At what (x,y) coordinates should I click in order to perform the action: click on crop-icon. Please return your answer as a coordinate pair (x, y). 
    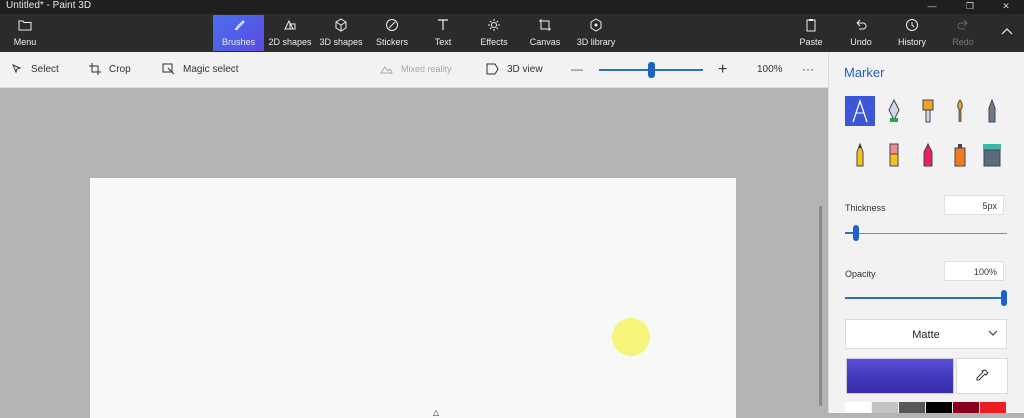
    Looking at the image, I should click on (95, 69).